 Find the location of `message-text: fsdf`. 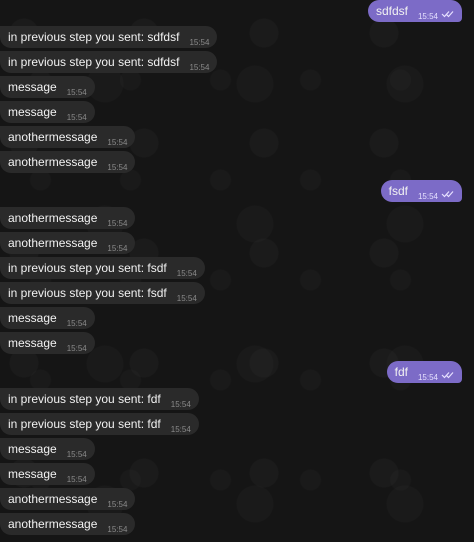

message-text: fsdf is located at coordinates (398, 191).